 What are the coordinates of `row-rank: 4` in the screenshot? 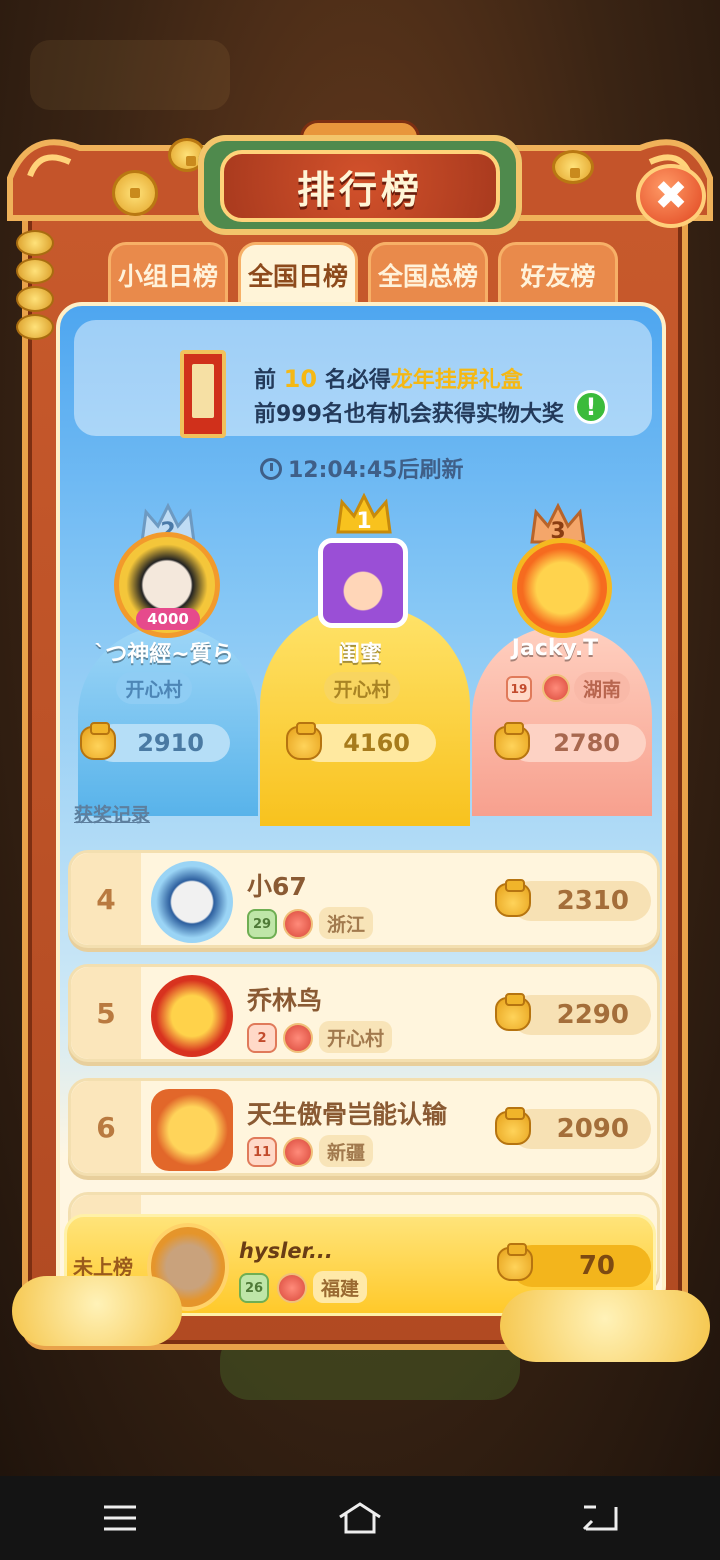 It's located at (106, 899).